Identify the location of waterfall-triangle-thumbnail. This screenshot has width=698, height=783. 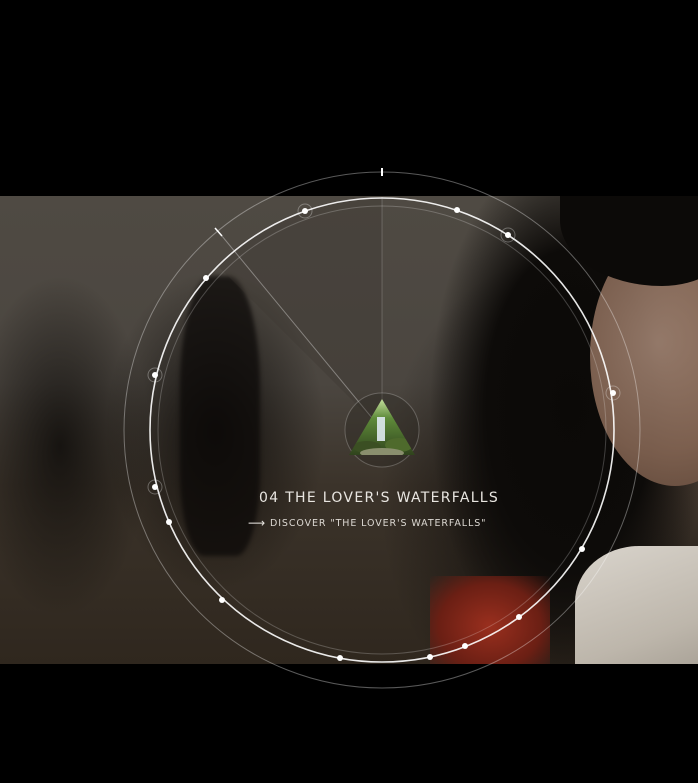
(382, 427).